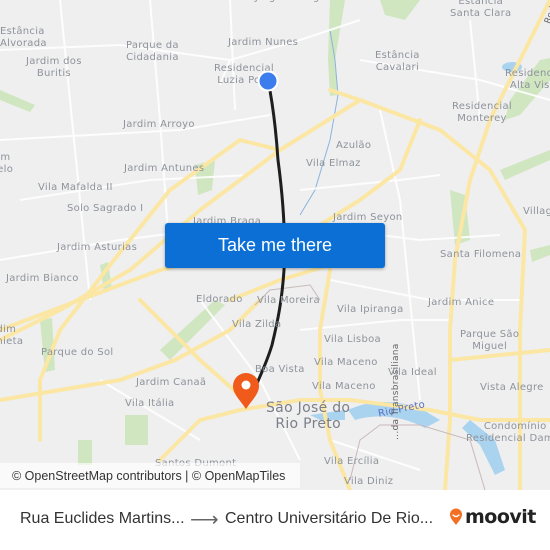 Image resolution: width=550 pixels, height=550 pixels. I want to click on map-label: Parque São Miguel, so click(490, 340).